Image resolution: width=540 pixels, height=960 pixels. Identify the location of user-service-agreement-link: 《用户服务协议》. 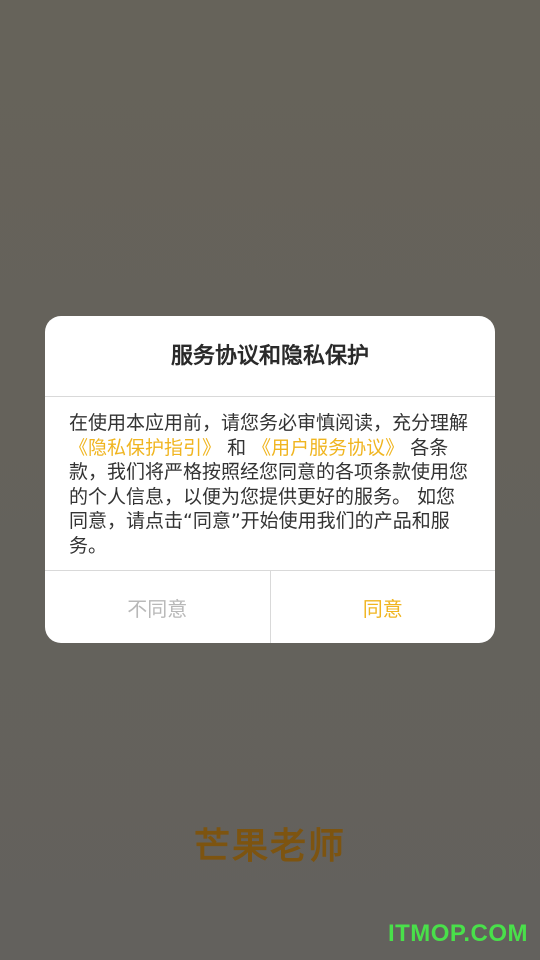
(328, 448).